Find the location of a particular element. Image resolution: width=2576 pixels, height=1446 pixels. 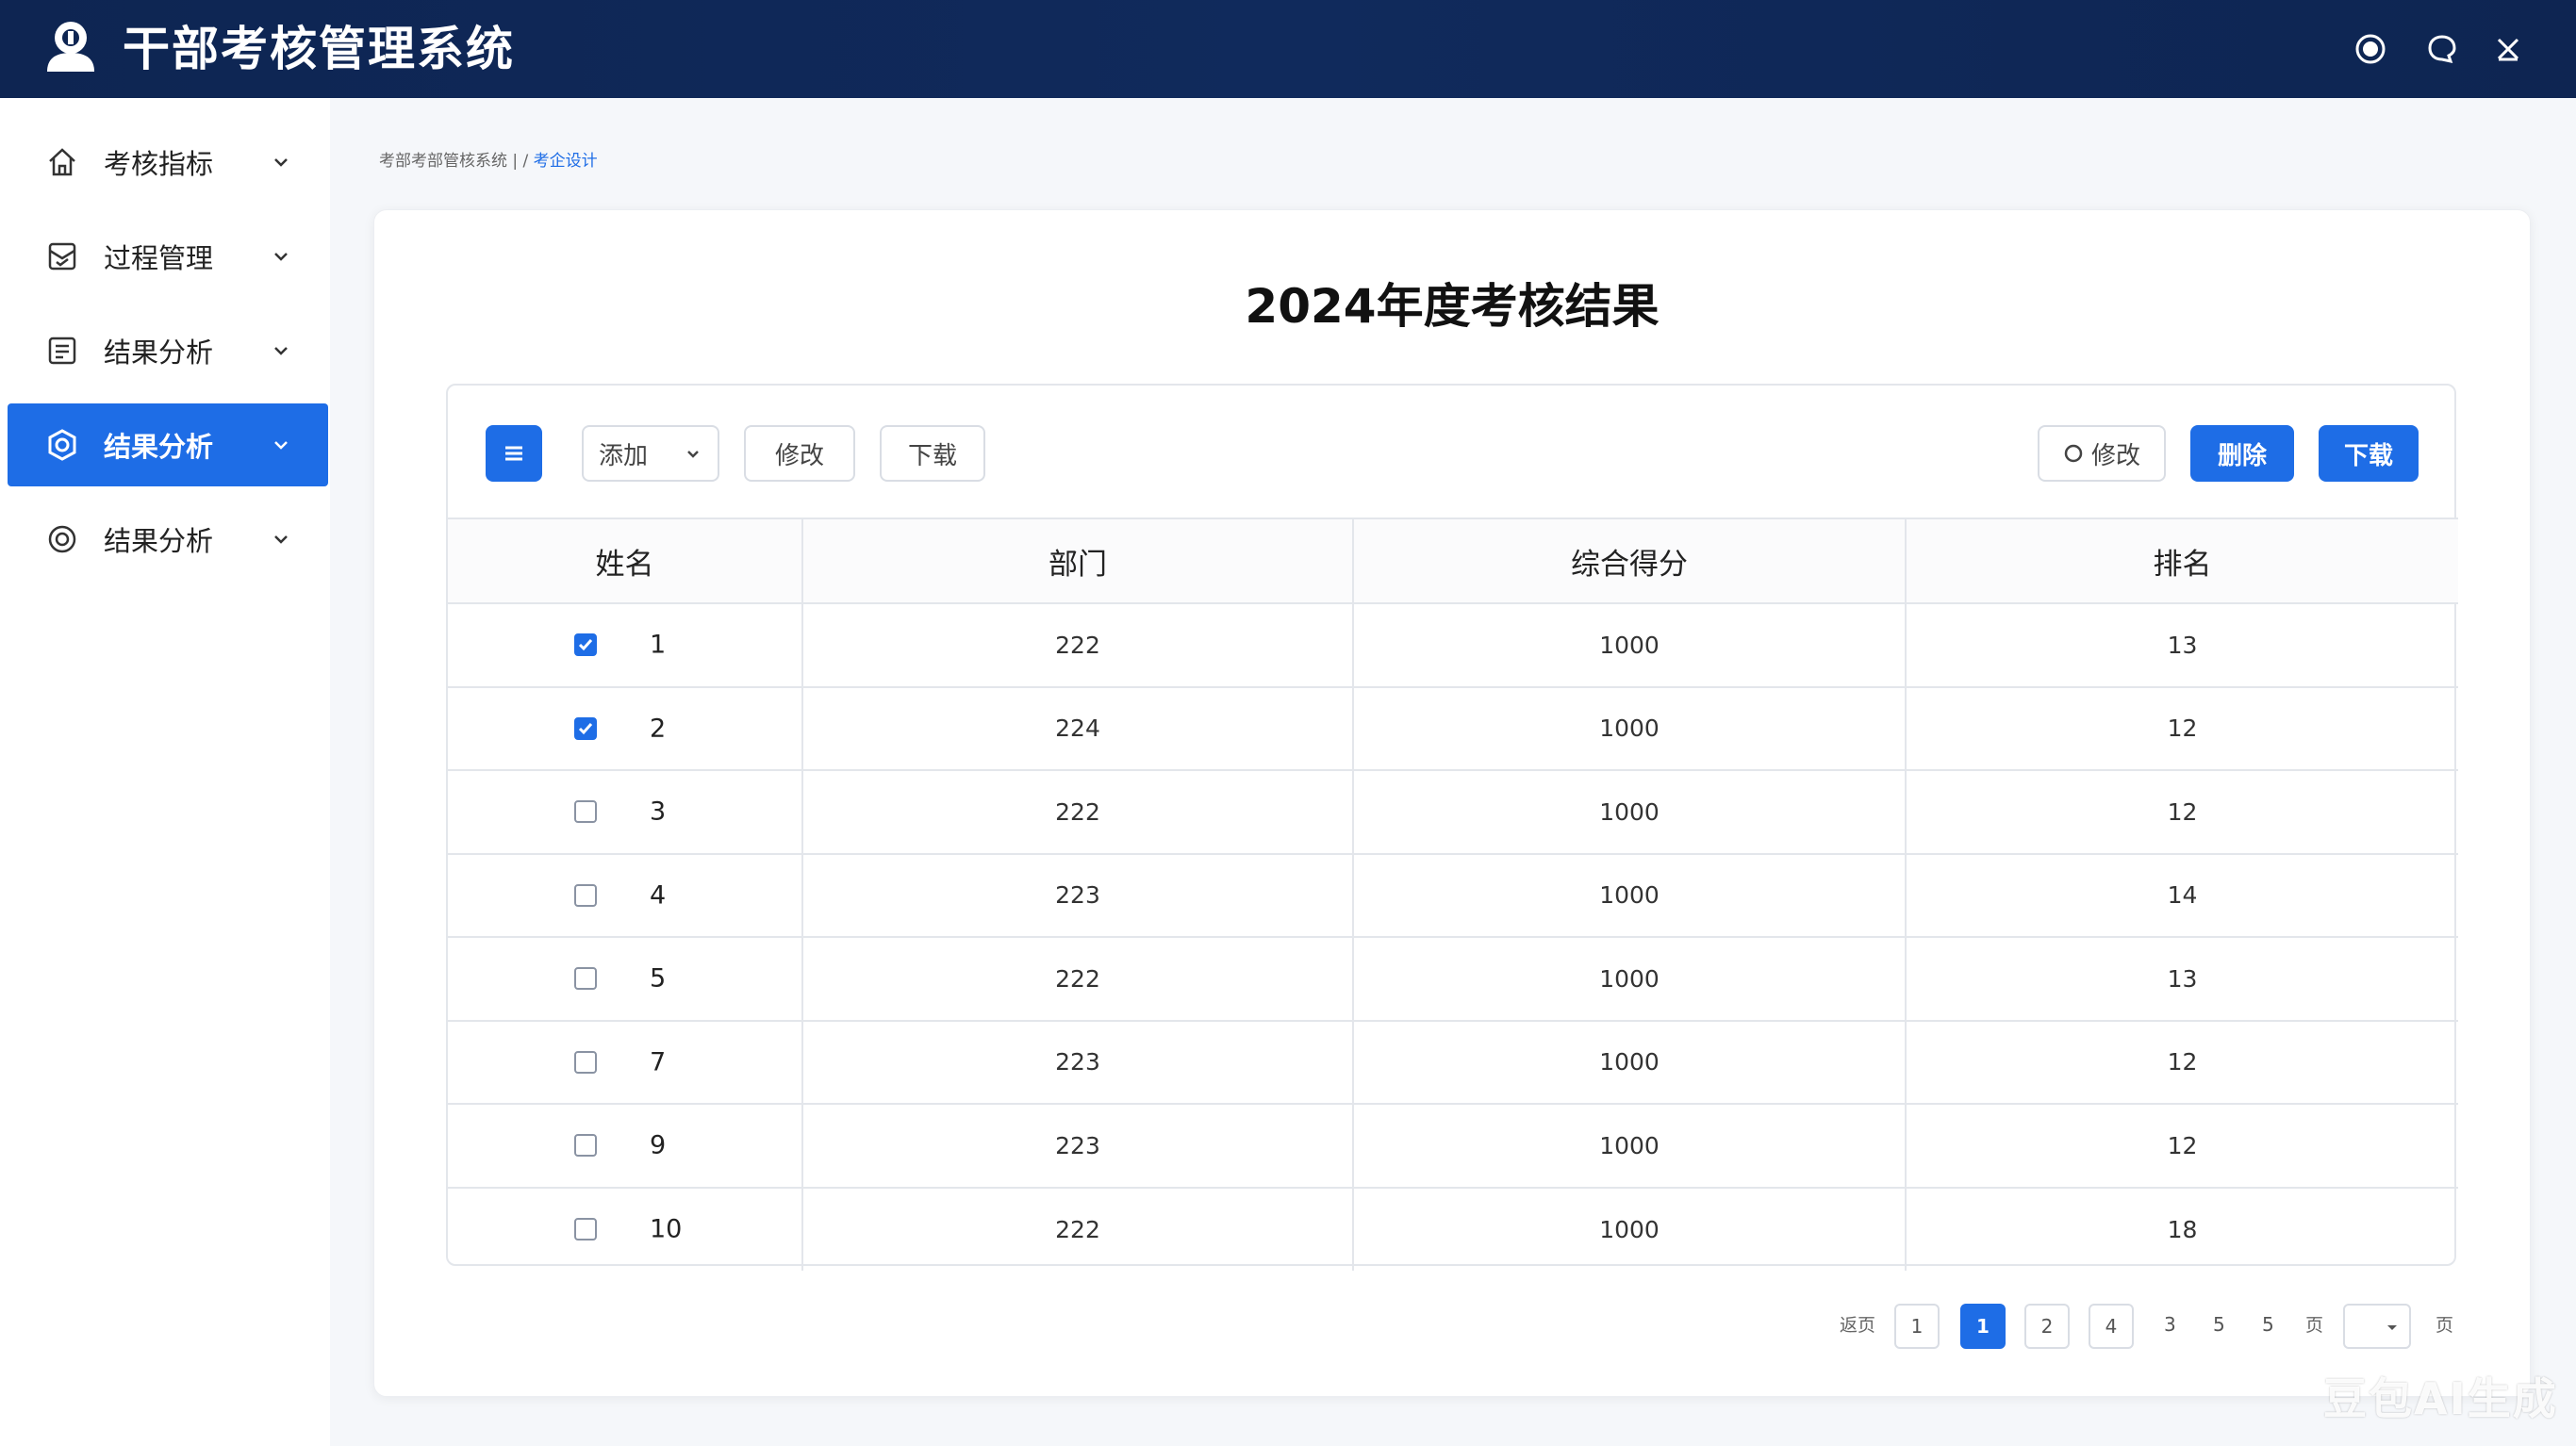

table-row: 3 222 1000 12 is located at coordinates (1453, 812).